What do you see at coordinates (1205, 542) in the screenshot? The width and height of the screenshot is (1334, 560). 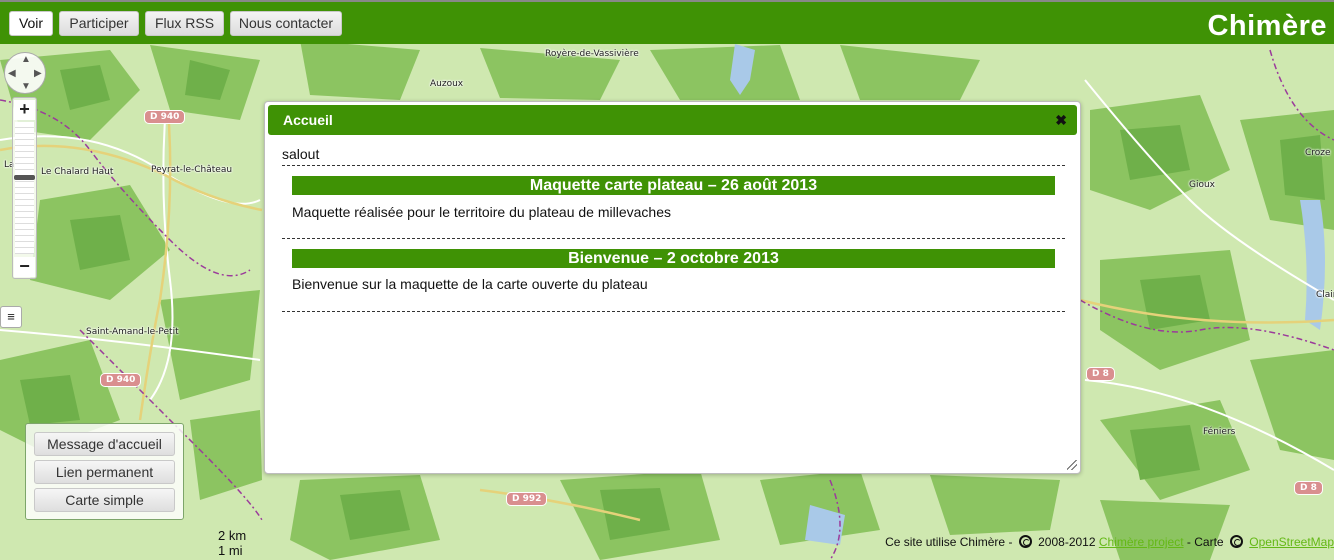 I see `attribution-middle: - Carte` at bounding box center [1205, 542].